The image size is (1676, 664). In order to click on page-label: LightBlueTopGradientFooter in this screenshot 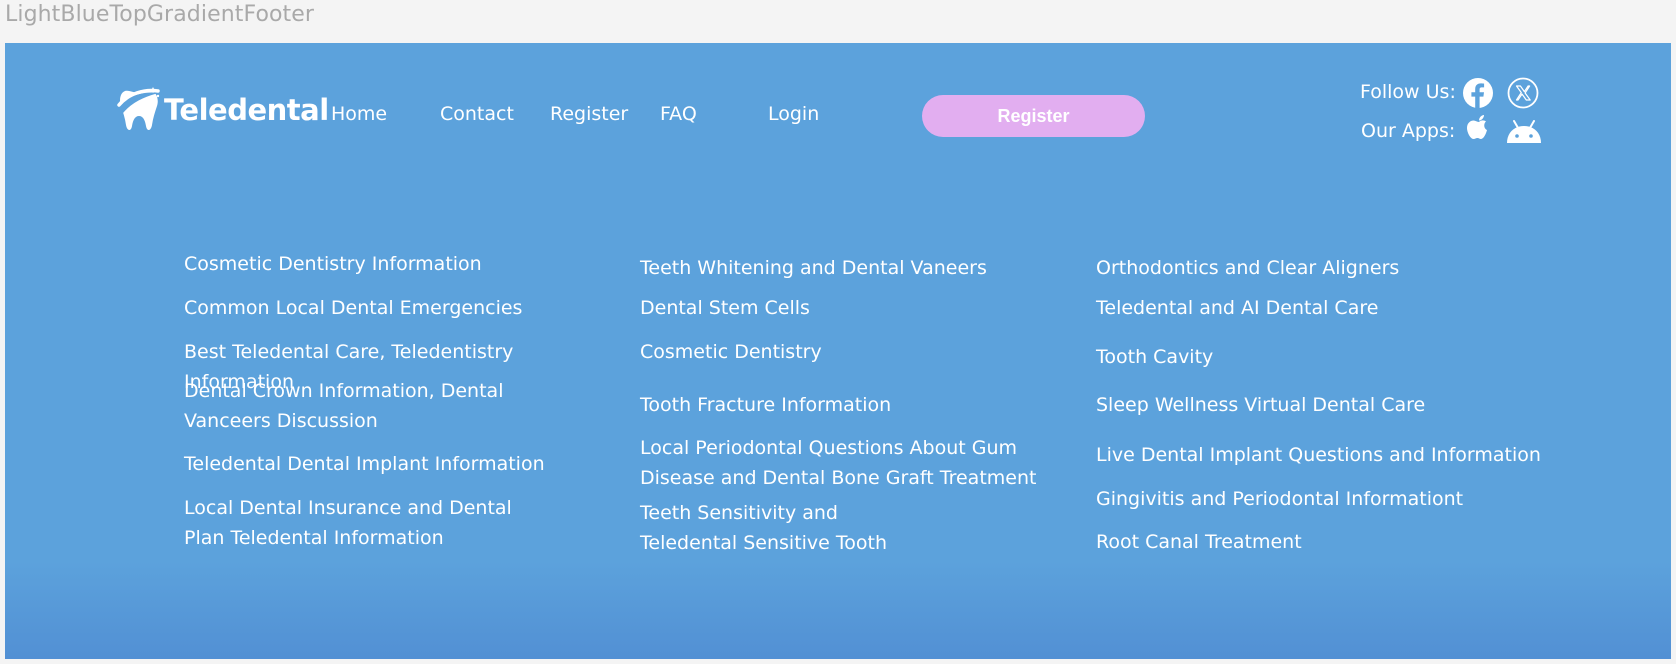, I will do `click(160, 14)`.